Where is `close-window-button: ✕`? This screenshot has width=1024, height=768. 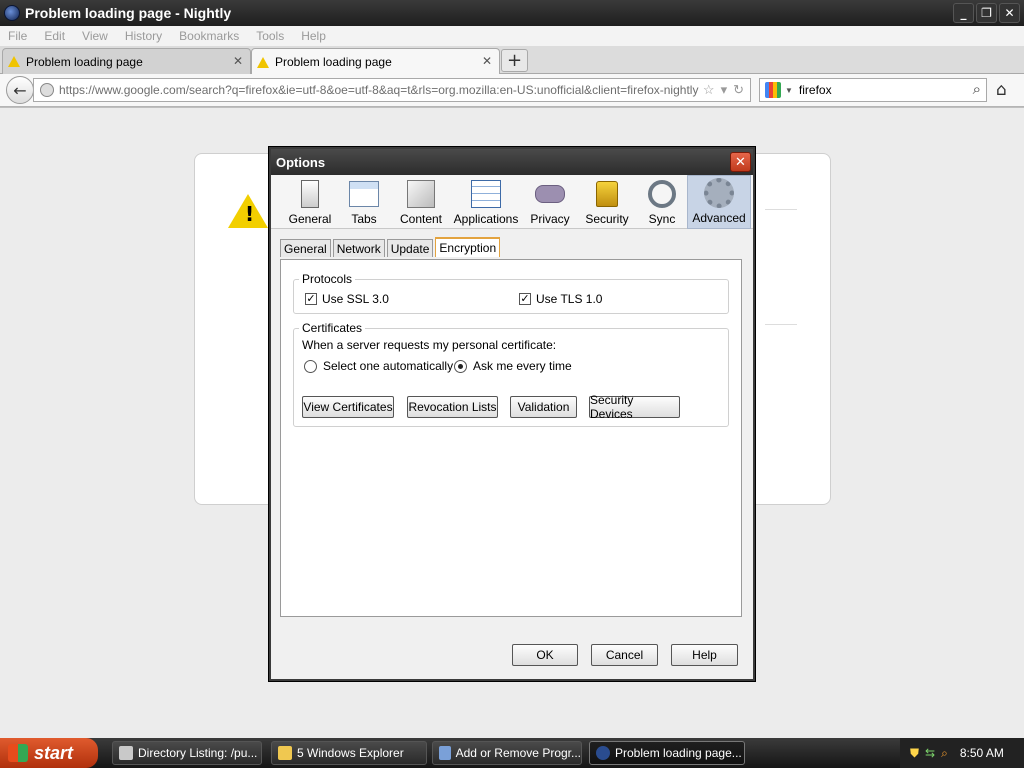 close-window-button: ✕ is located at coordinates (1009, 13).